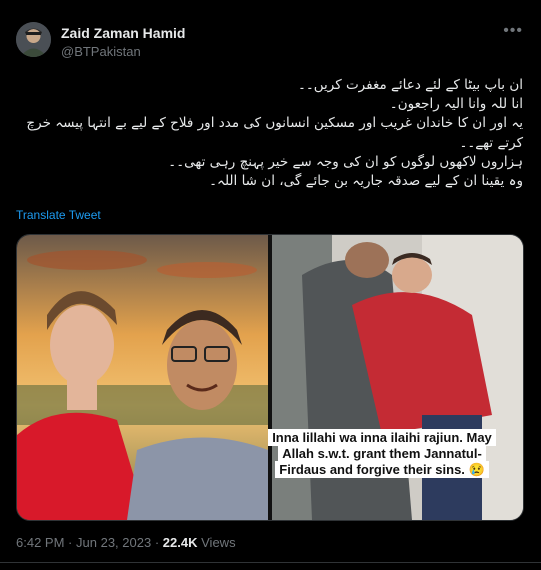  Describe the element at coordinates (456, 104) in the screenshot. I see `tweet-line: انا للہ وانا الیہ راجعون۔` at that location.